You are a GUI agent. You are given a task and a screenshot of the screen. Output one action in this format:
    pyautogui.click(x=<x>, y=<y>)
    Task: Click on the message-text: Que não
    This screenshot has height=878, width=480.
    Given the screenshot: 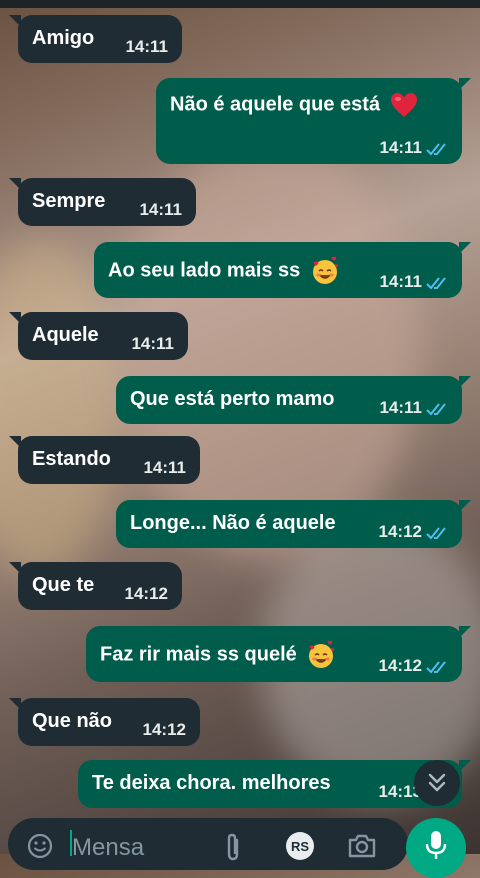 What is the action you would take?
    pyautogui.click(x=72, y=721)
    